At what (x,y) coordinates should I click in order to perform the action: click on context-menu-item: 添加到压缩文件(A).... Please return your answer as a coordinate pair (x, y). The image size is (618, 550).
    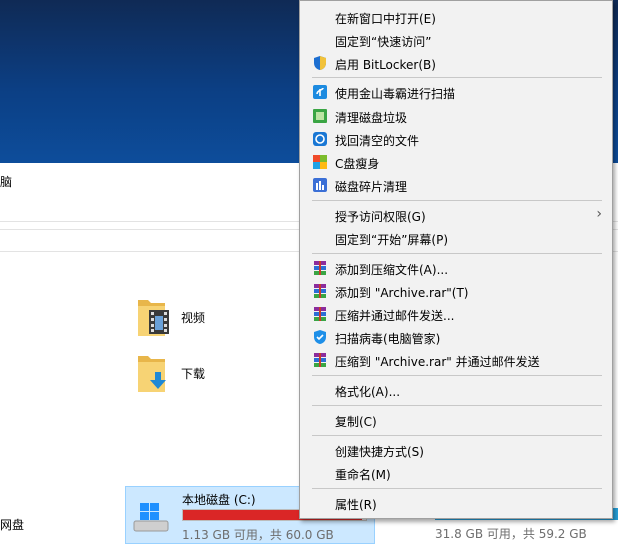
    Looking at the image, I should click on (456, 268).